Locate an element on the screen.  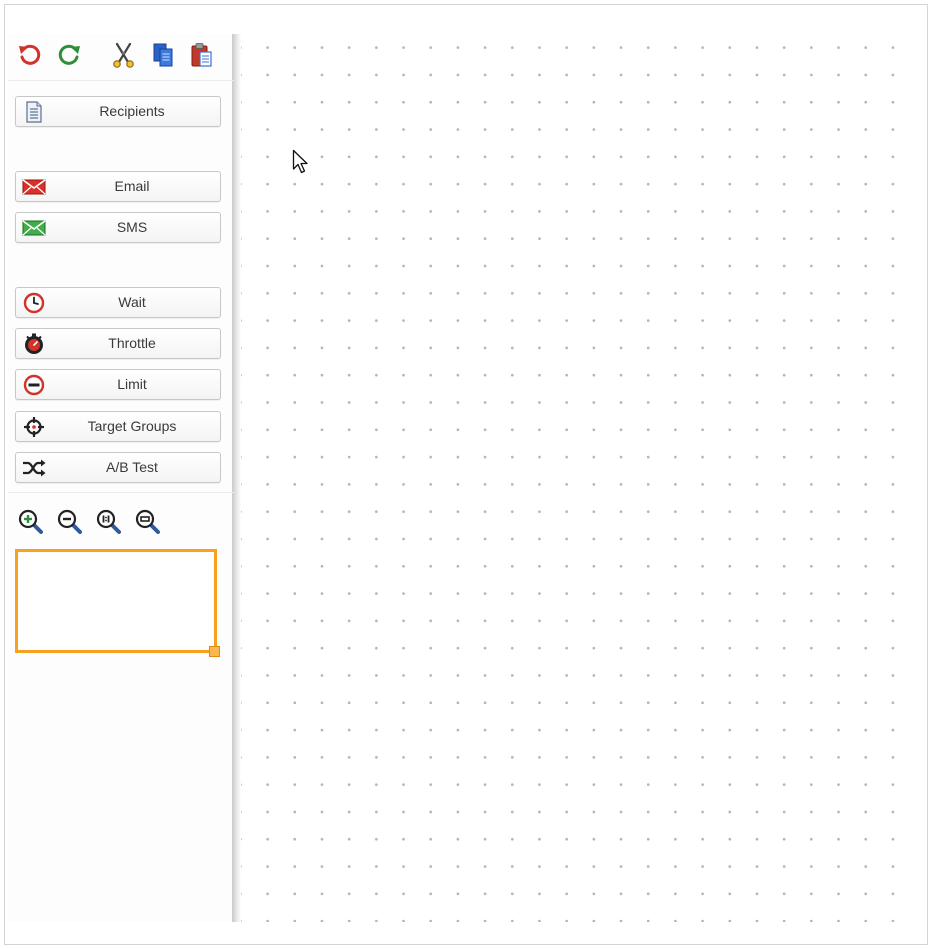
limit-label: Limit is located at coordinates (132, 384).